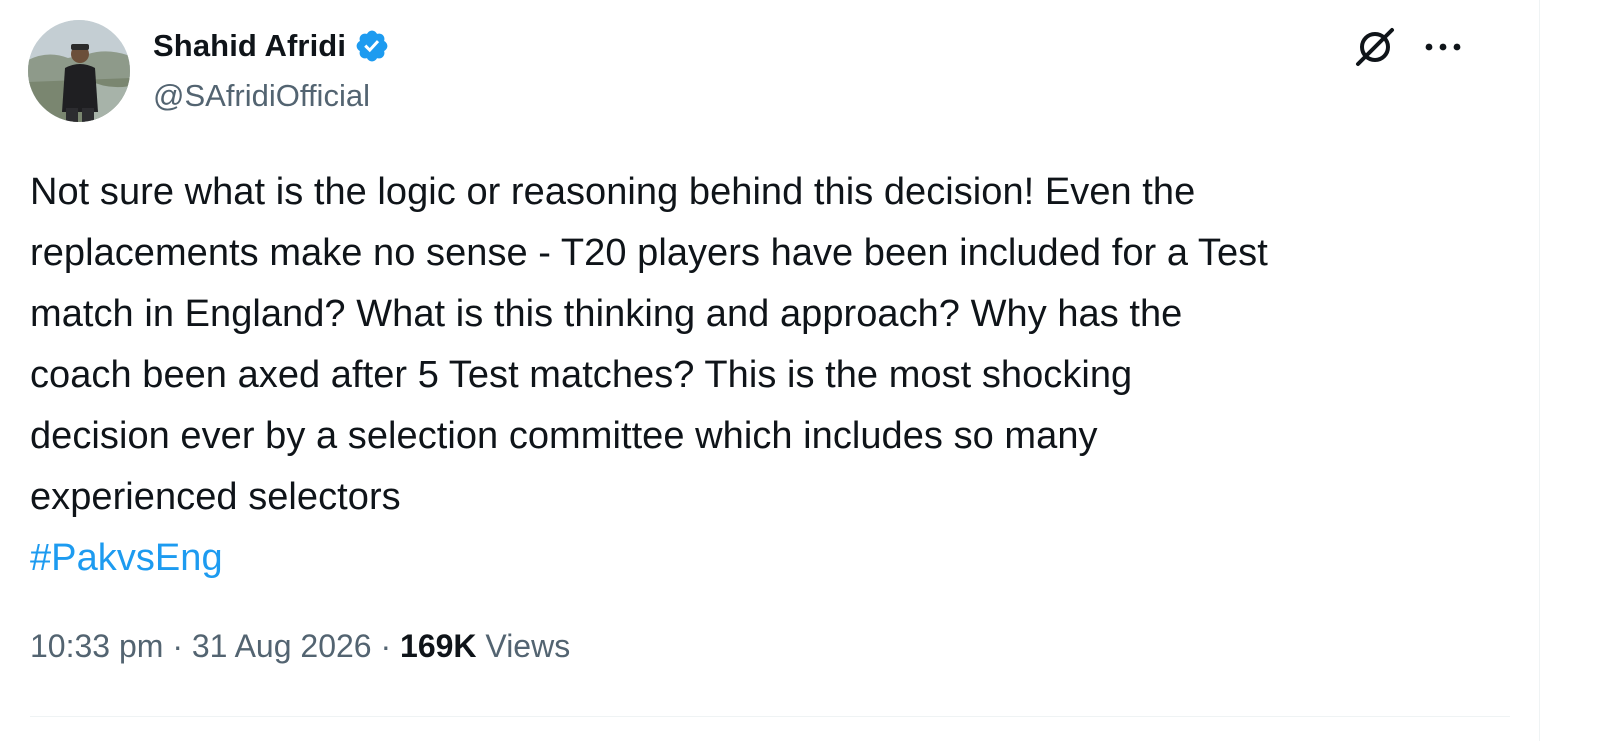  Describe the element at coordinates (1443, 47) in the screenshot. I see `more-options-icon` at that location.